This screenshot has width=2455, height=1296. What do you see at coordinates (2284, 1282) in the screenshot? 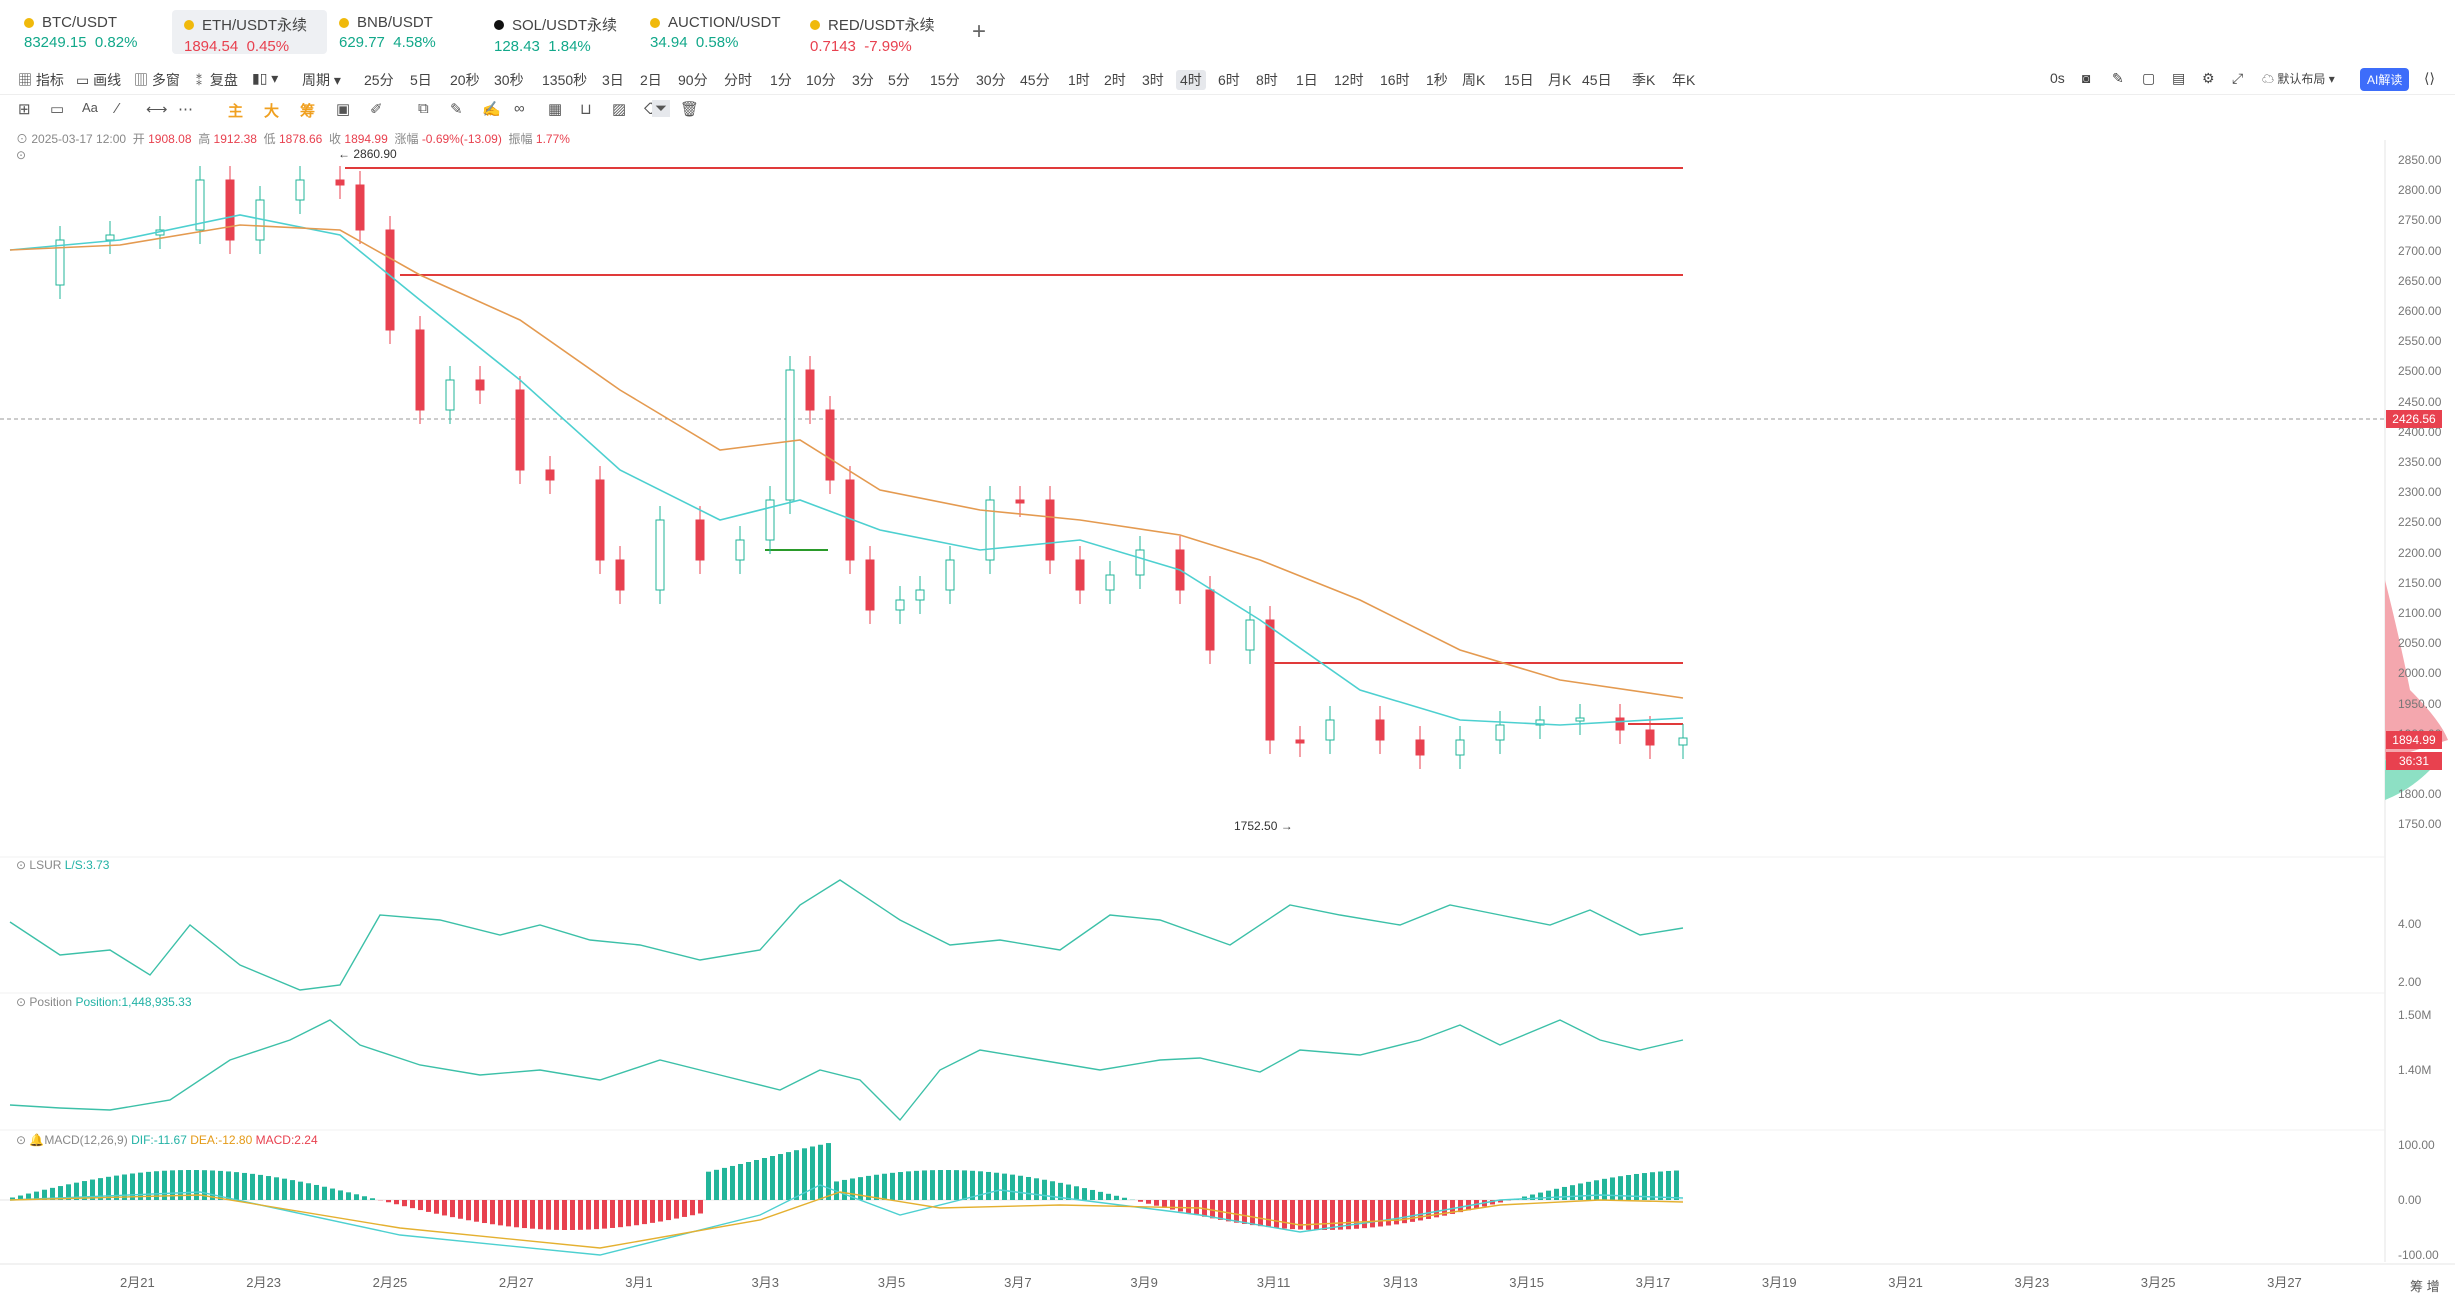
I see `time-axis-label: 3月27` at bounding box center [2284, 1282].